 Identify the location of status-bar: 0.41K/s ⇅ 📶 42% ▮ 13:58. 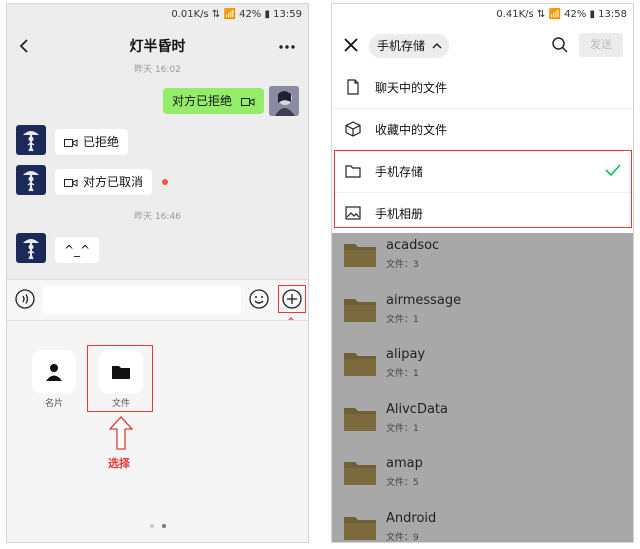
(482, 15).